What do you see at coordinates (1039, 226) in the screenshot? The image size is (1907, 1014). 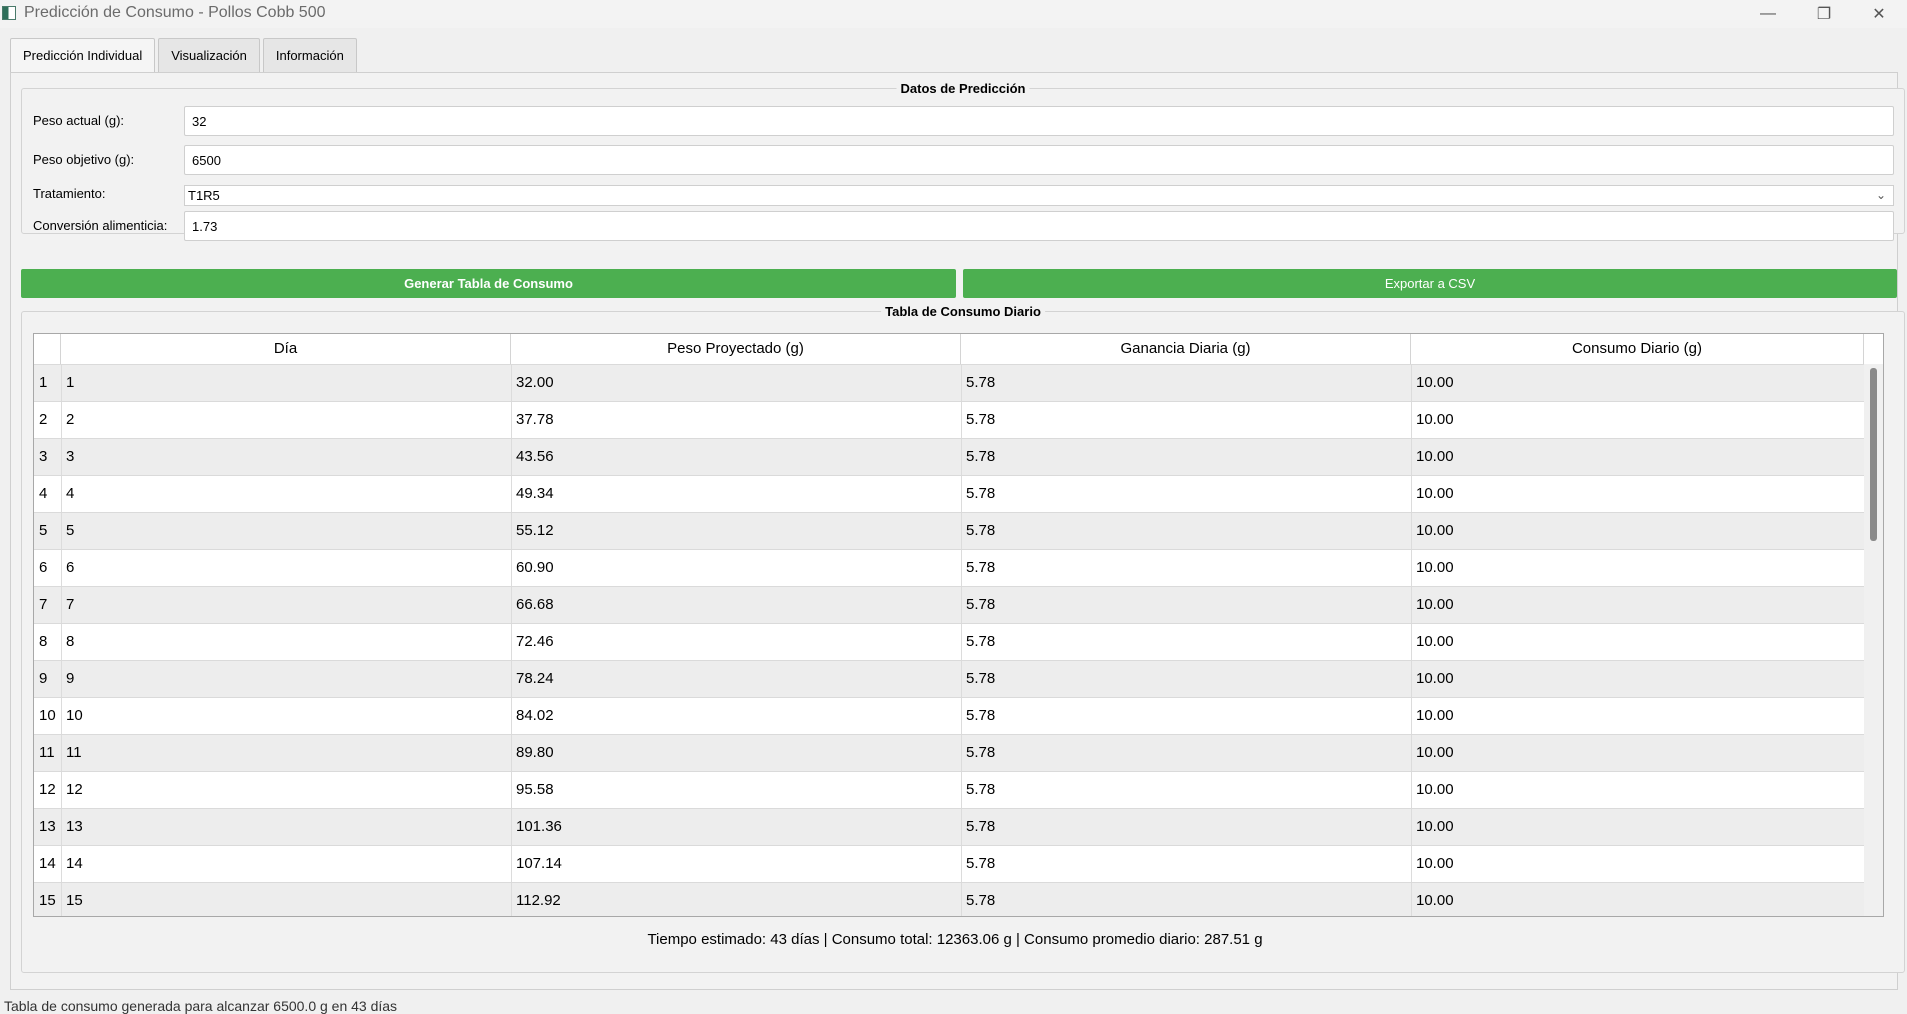 I see `conversion-input: 1.73` at bounding box center [1039, 226].